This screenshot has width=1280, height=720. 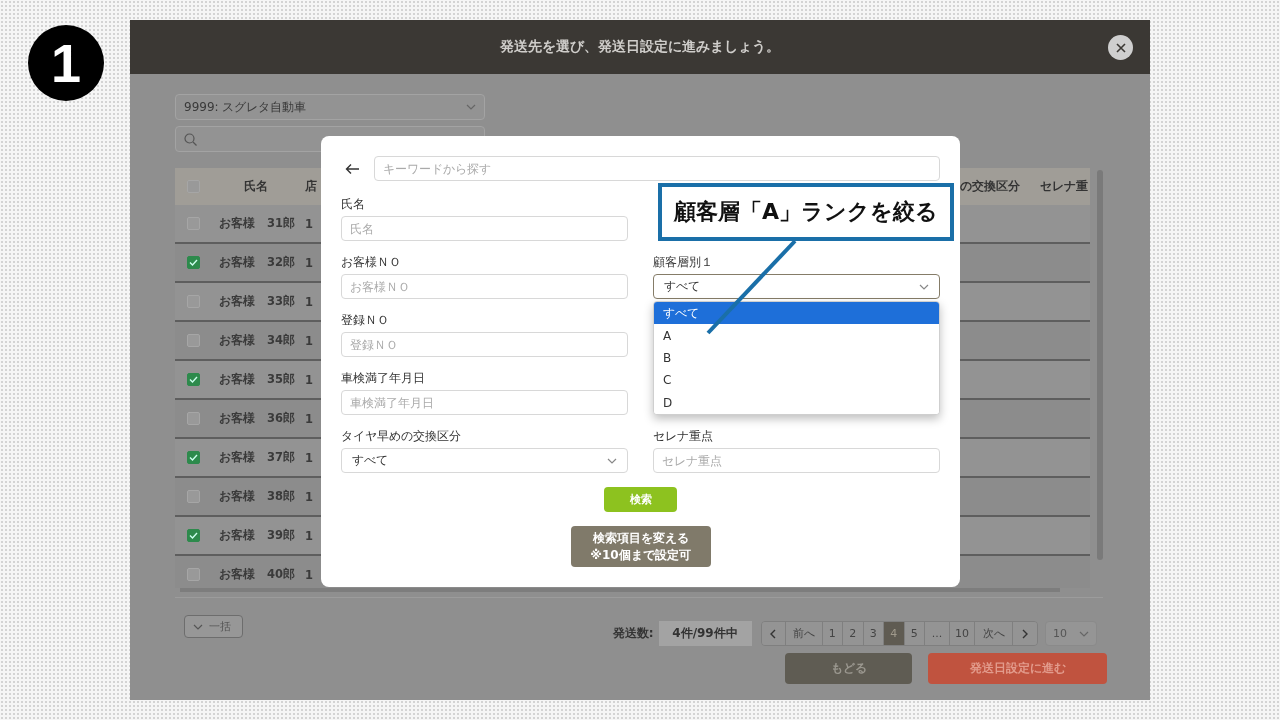 I want to click on page-button: 3, so click(x=873, y=633).